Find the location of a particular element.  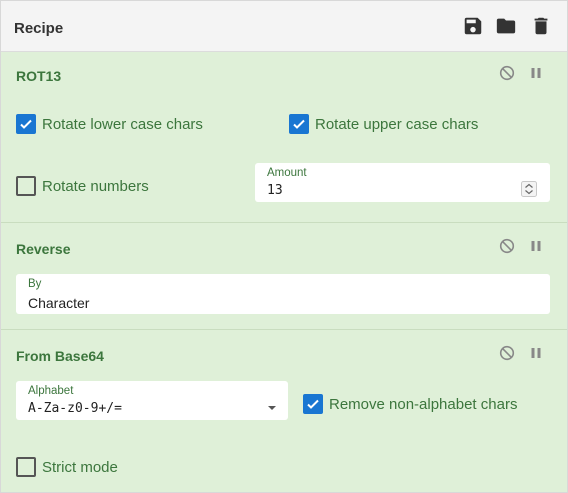

operation-title: Reverse is located at coordinates (43, 249).